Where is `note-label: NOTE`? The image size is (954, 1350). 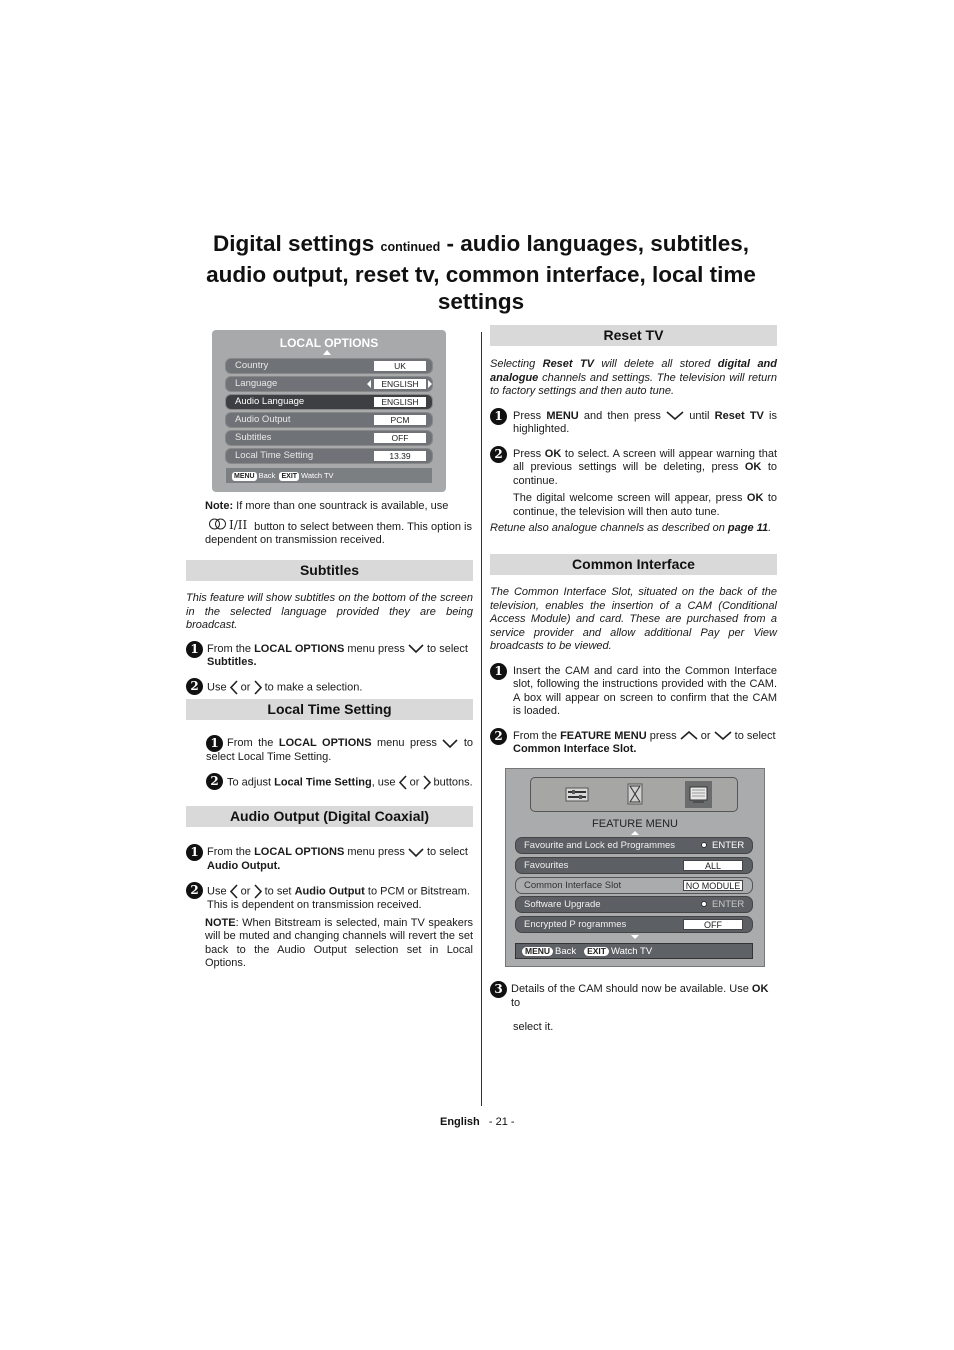
note-label: NOTE is located at coordinates (220, 922).